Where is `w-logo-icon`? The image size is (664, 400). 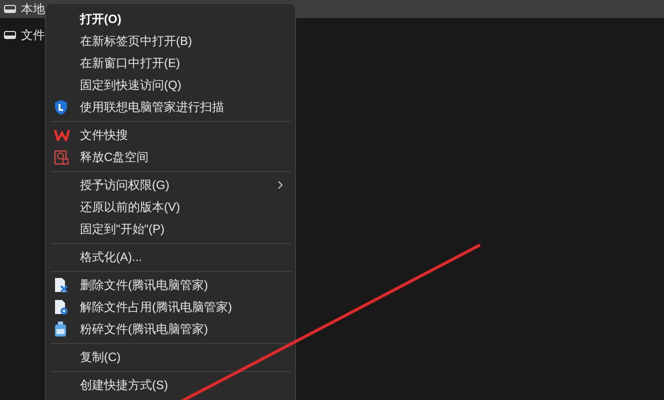
w-logo-icon is located at coordinates (62, 135).